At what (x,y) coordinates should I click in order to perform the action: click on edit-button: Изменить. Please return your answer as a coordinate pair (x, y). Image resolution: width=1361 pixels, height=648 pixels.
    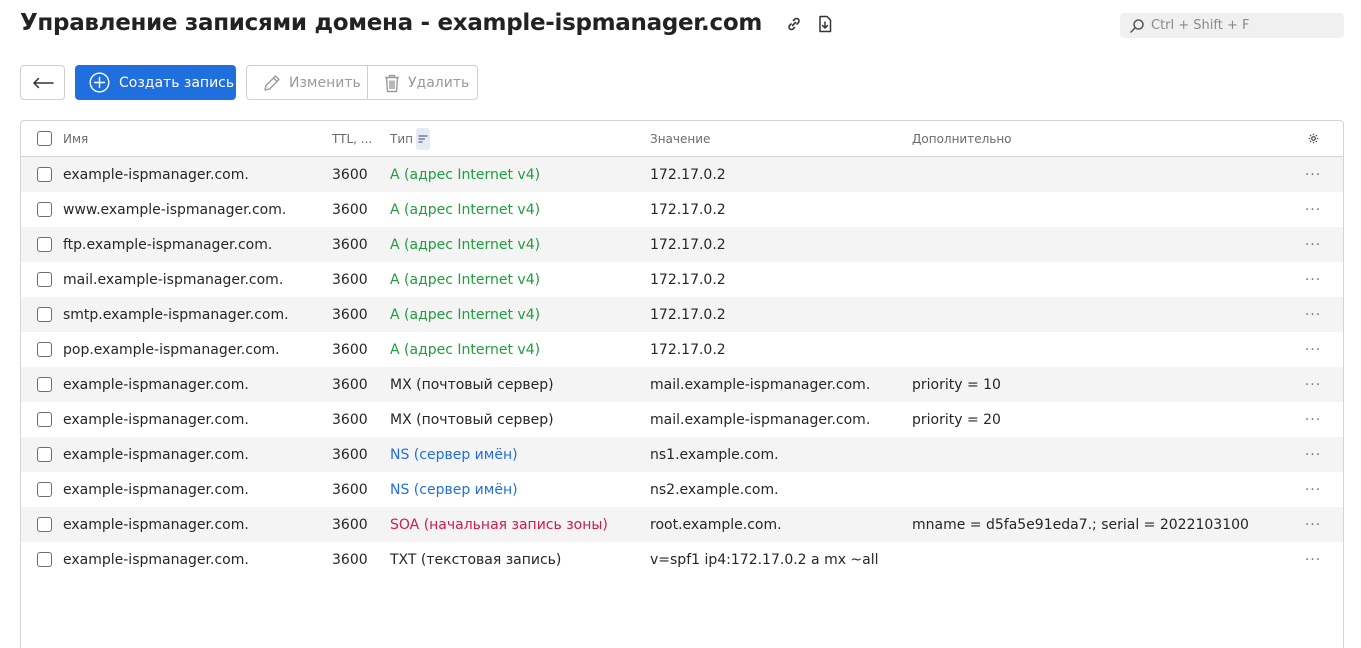
    Looking at the image, I should click on (307, 82).